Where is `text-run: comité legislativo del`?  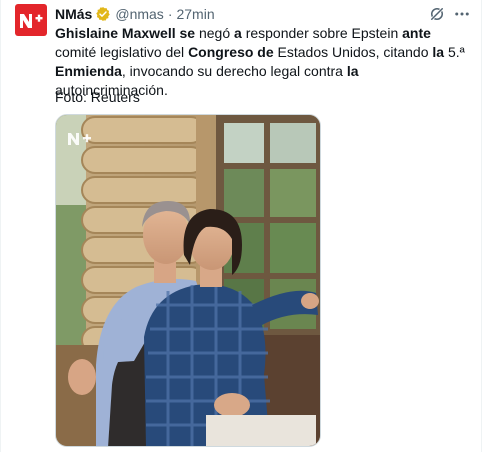 text-run: comité legislativo del is located at coordinates (122, 52).